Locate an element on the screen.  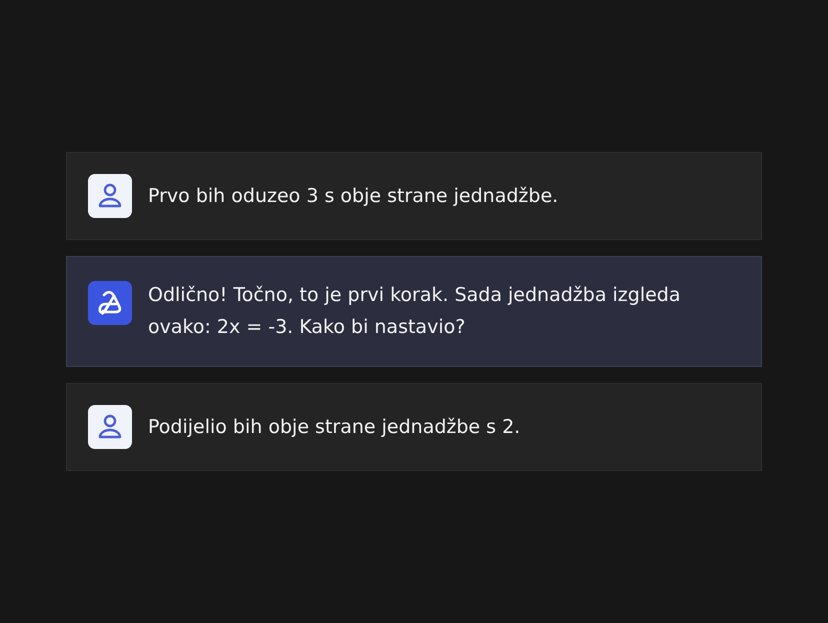
message-text: Prvo bih oduzeo 3 s obje strane jednadžbe. is located at coordinates (353, 196).